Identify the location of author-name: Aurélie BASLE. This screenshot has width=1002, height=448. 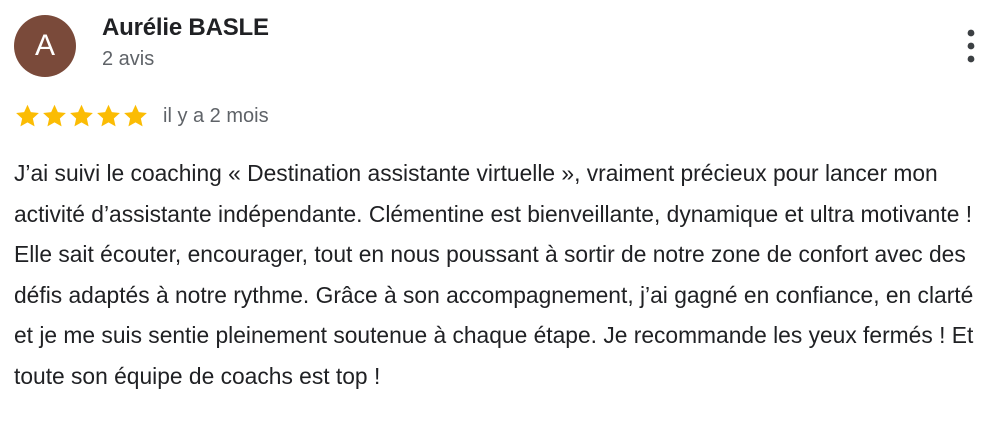
(185, 28).